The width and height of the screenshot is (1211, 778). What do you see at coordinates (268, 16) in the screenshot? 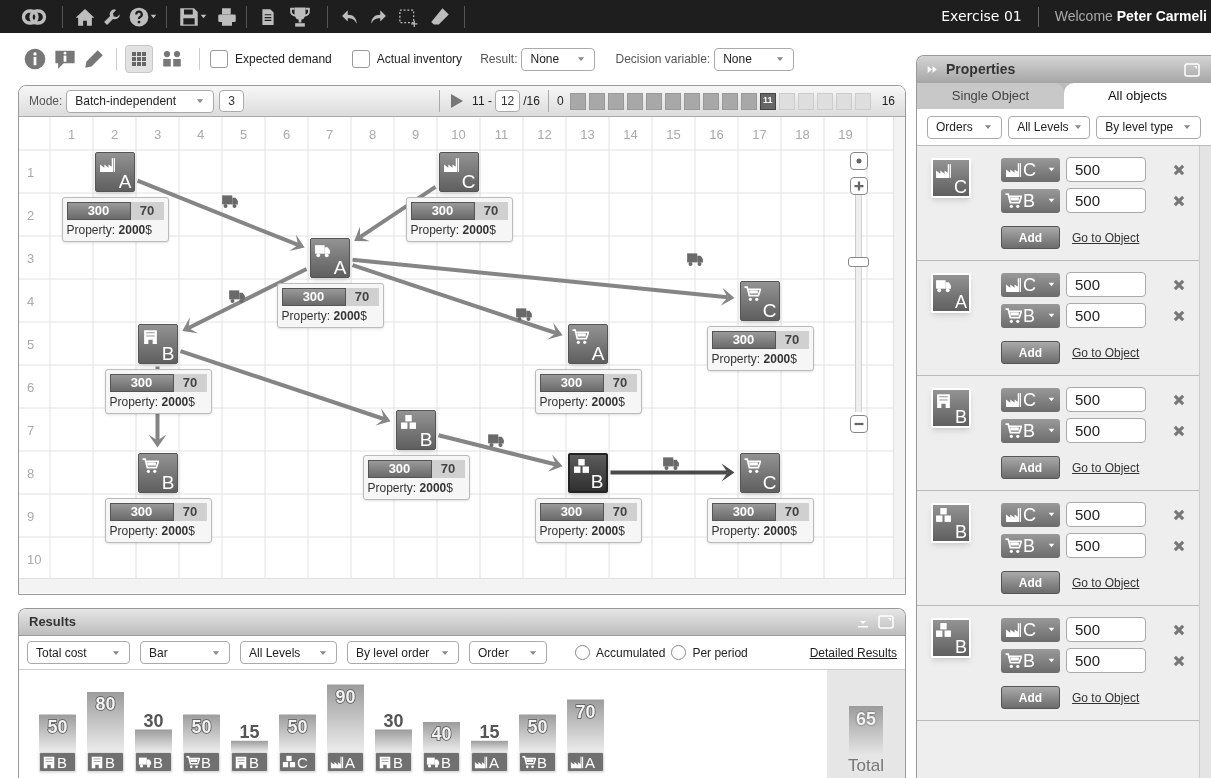
I see `document-icon` at bounding box center [268, 16].